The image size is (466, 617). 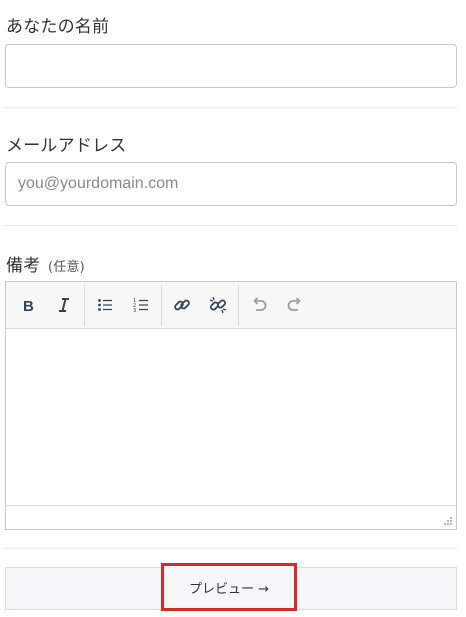 I want to click on bullet-list-button, so click(x=105, y=305).